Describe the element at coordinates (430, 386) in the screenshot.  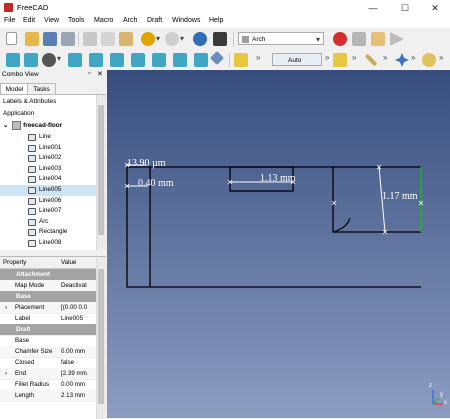
I see `z-axis-label: z` at that location.